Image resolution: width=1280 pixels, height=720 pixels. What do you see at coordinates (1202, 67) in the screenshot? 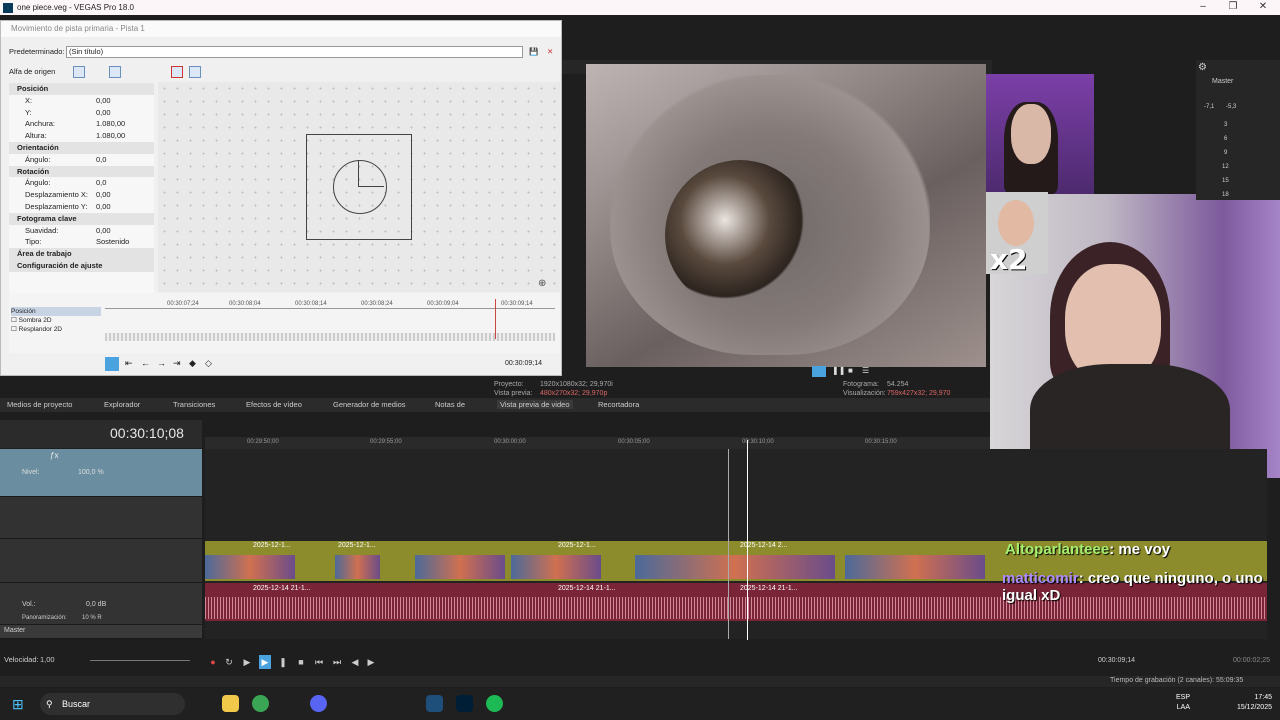
I see `settings-icon: ⚙` at bounding box center [1202, 67].